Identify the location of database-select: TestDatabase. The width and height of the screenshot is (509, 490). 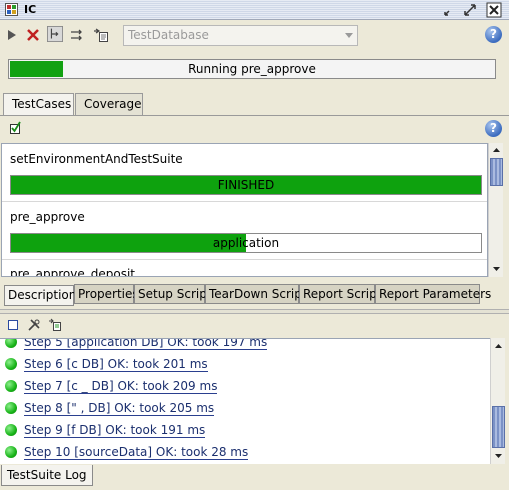
(240, 35).